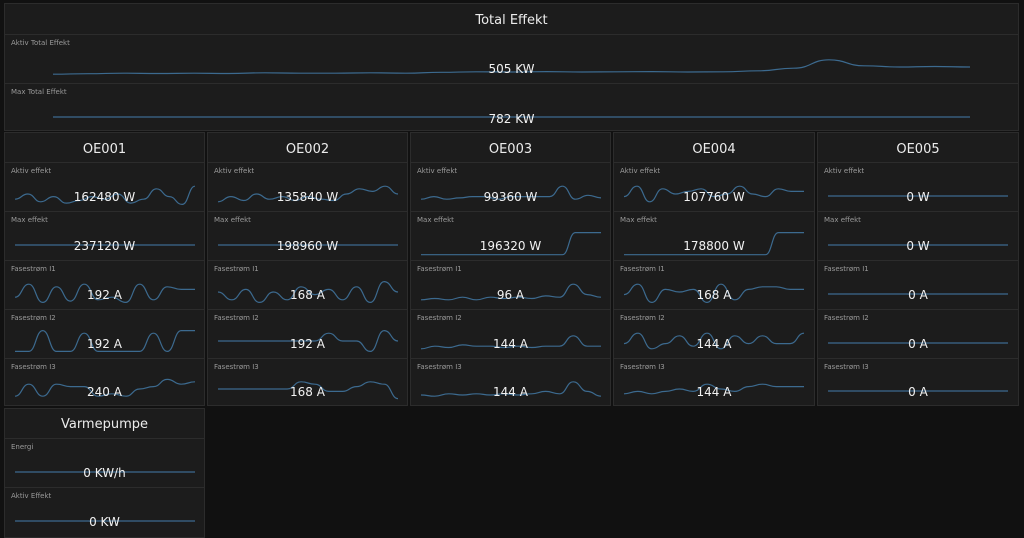 This screenshot has height=538, width=1024. What do you see at coordinates (511, 20) in the screenshot?
I see `panel-title: Total Effekt` at bounding box center [511, 20].